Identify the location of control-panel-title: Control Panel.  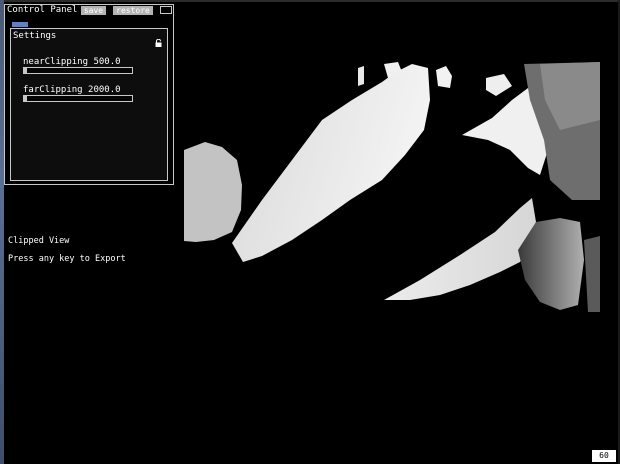
(42, 10).